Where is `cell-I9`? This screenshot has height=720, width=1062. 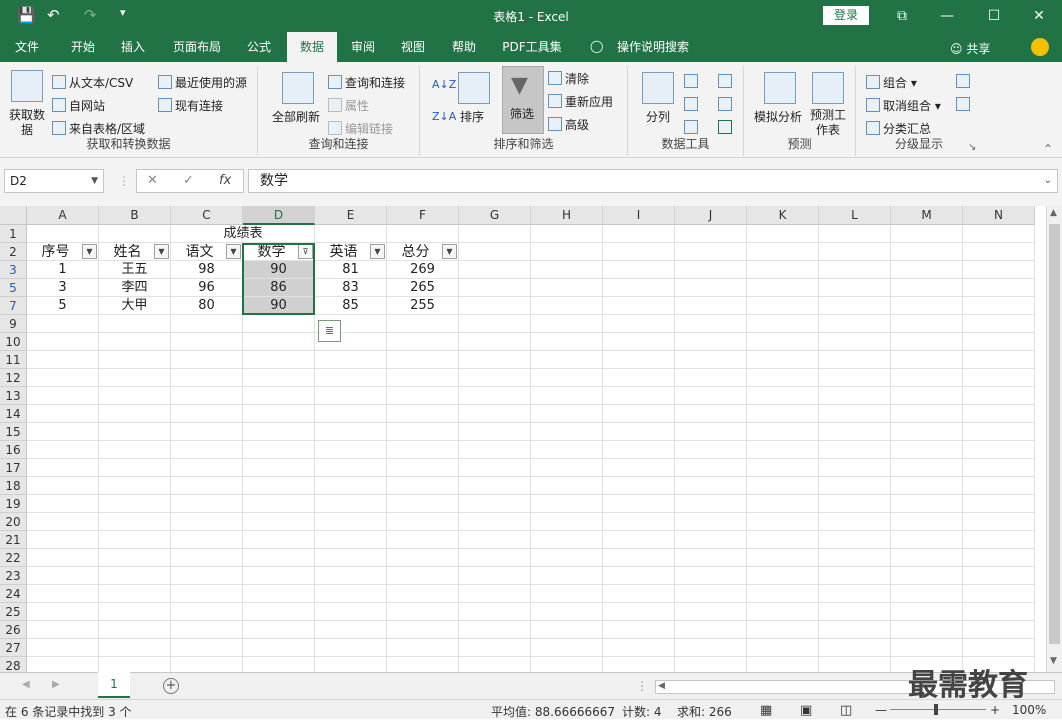 cell-I9 is located at coordinates (639, 324).